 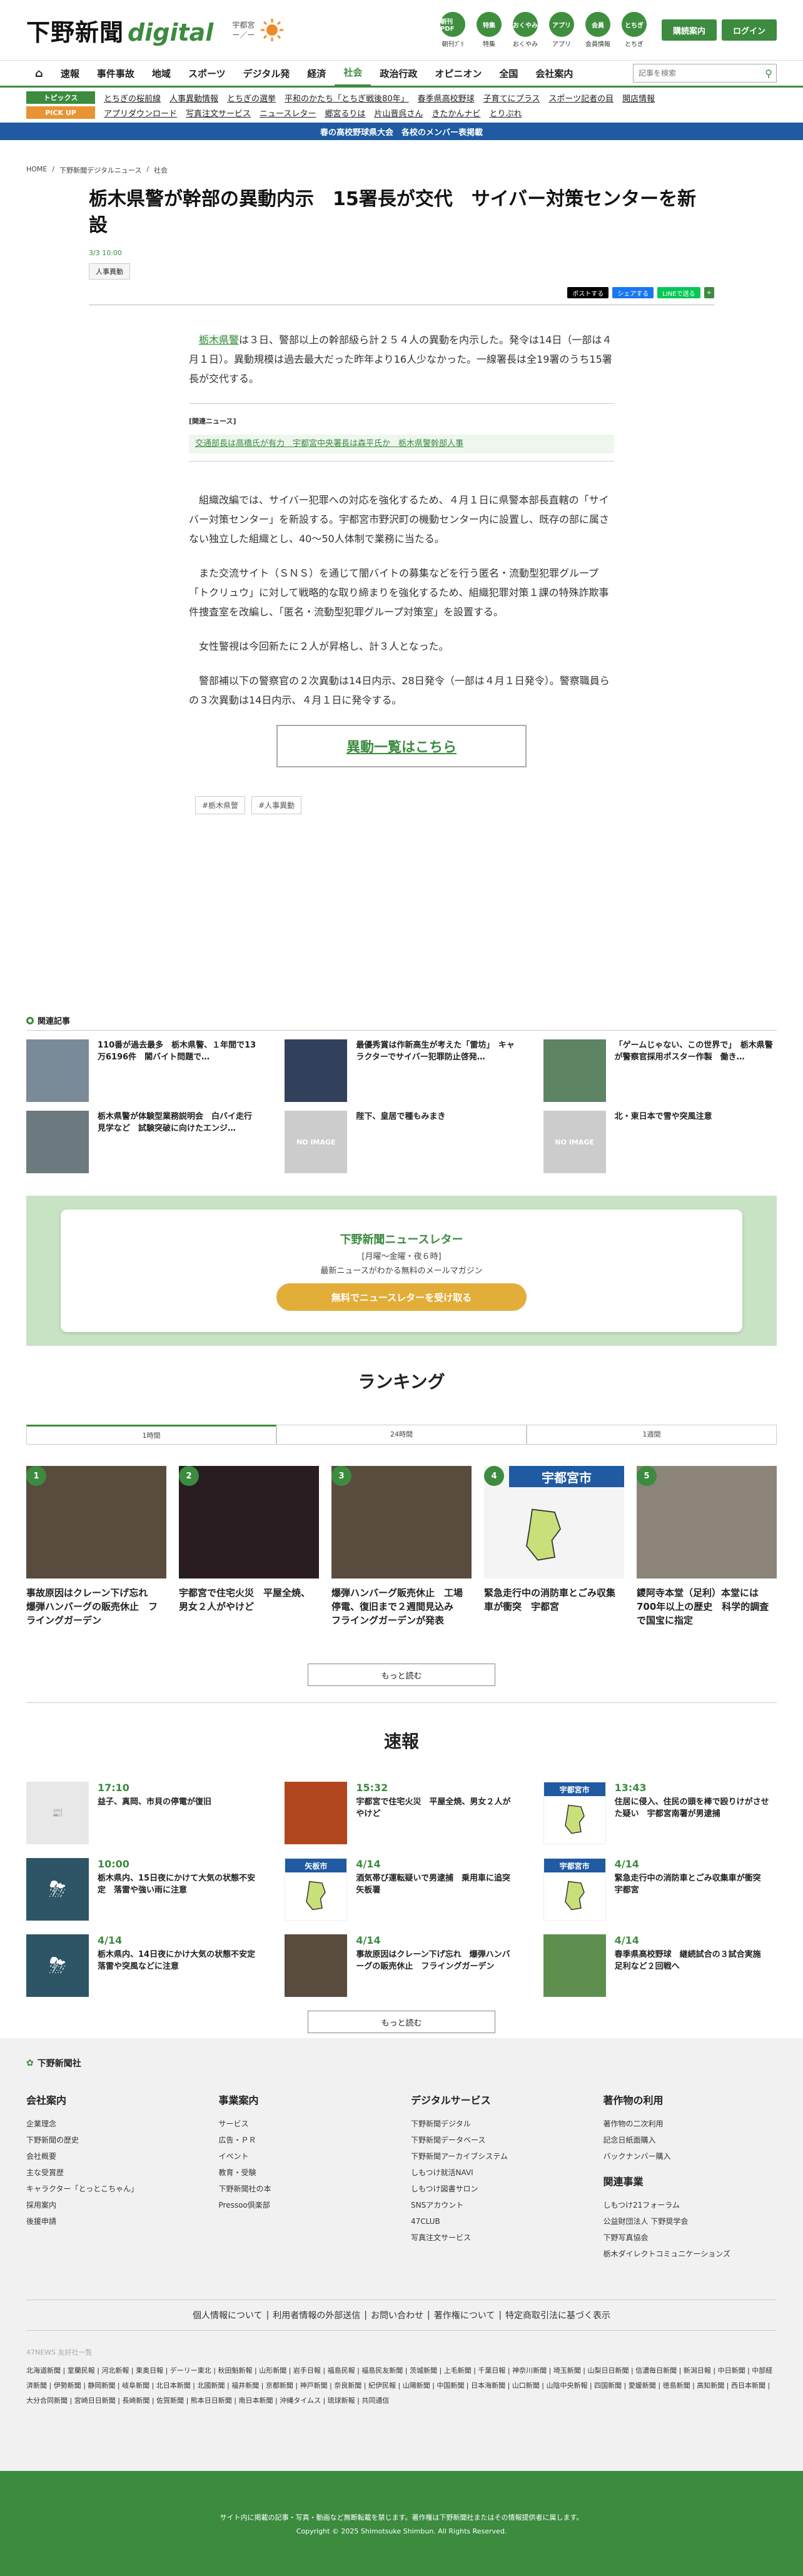 I want to click on breadcrumb-link: 社会, so click(x=161, y=170).